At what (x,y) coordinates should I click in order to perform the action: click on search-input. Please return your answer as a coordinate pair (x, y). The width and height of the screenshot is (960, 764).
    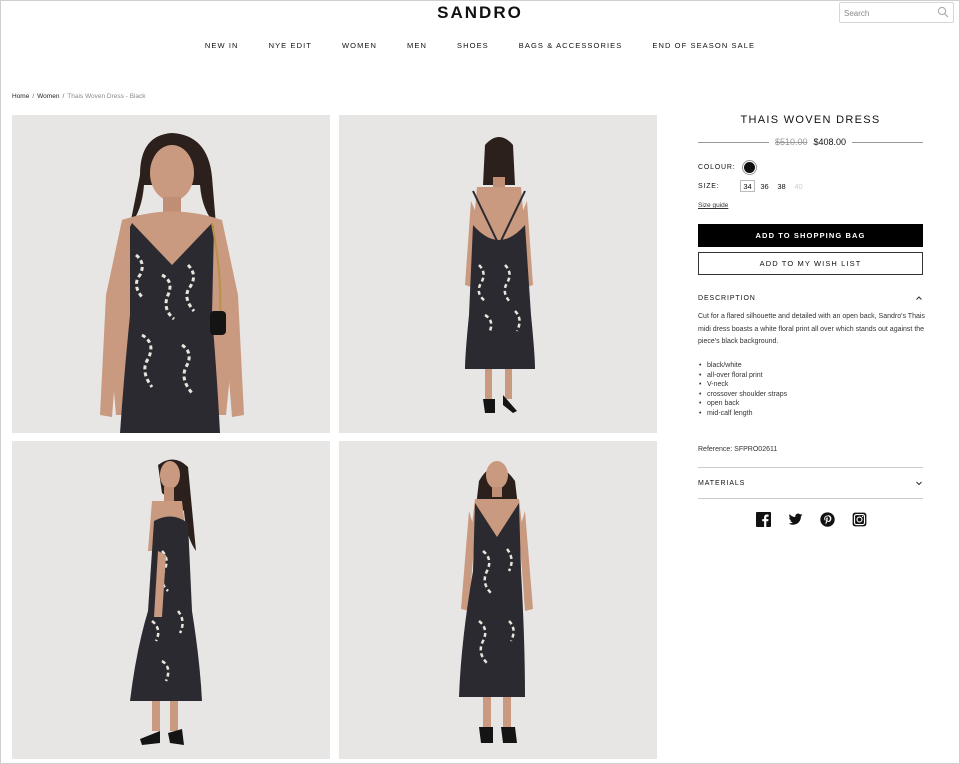
    Looking at the image, I should click on (886, 13).